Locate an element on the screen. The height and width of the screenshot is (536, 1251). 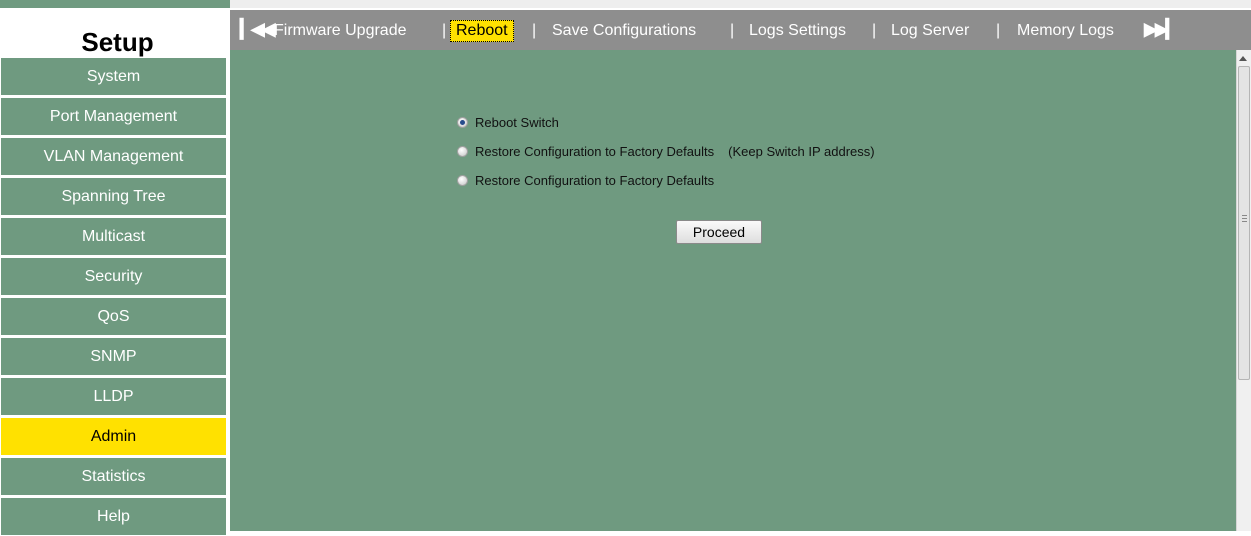
option-reboot-switch: Reboot Switch is located at coordinates (508, 122).